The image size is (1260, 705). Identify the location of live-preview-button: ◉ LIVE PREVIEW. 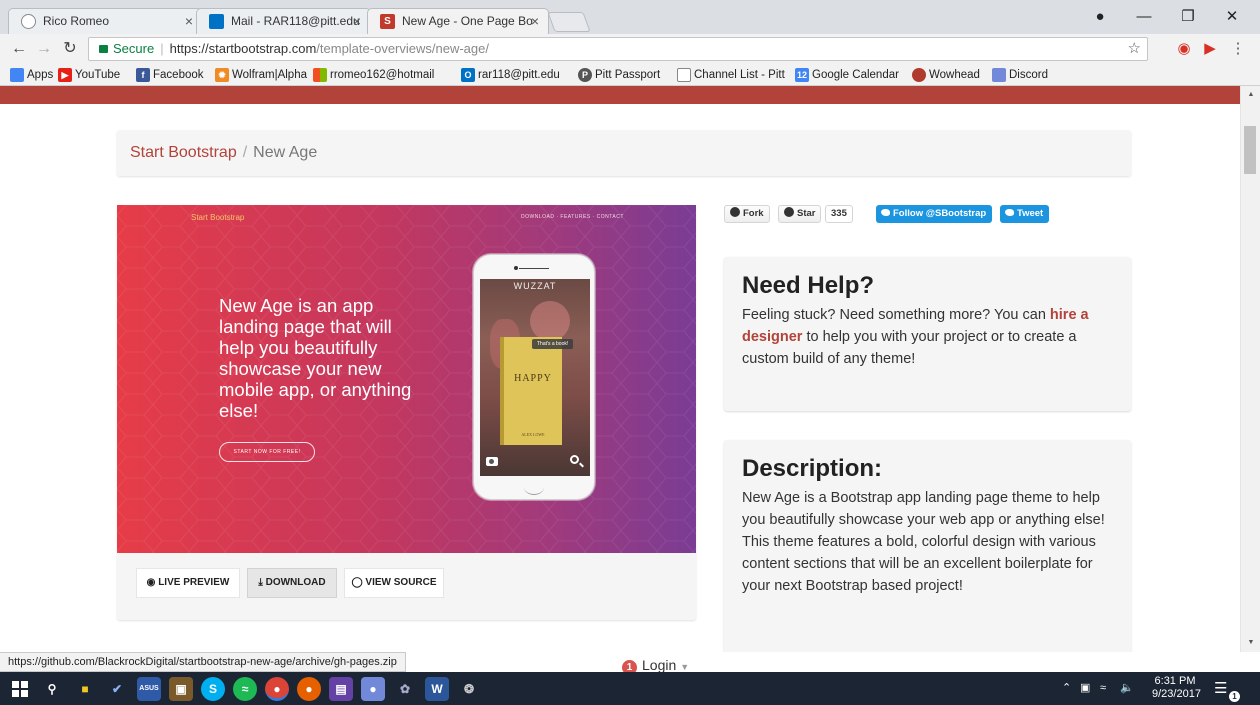
(188, 583).